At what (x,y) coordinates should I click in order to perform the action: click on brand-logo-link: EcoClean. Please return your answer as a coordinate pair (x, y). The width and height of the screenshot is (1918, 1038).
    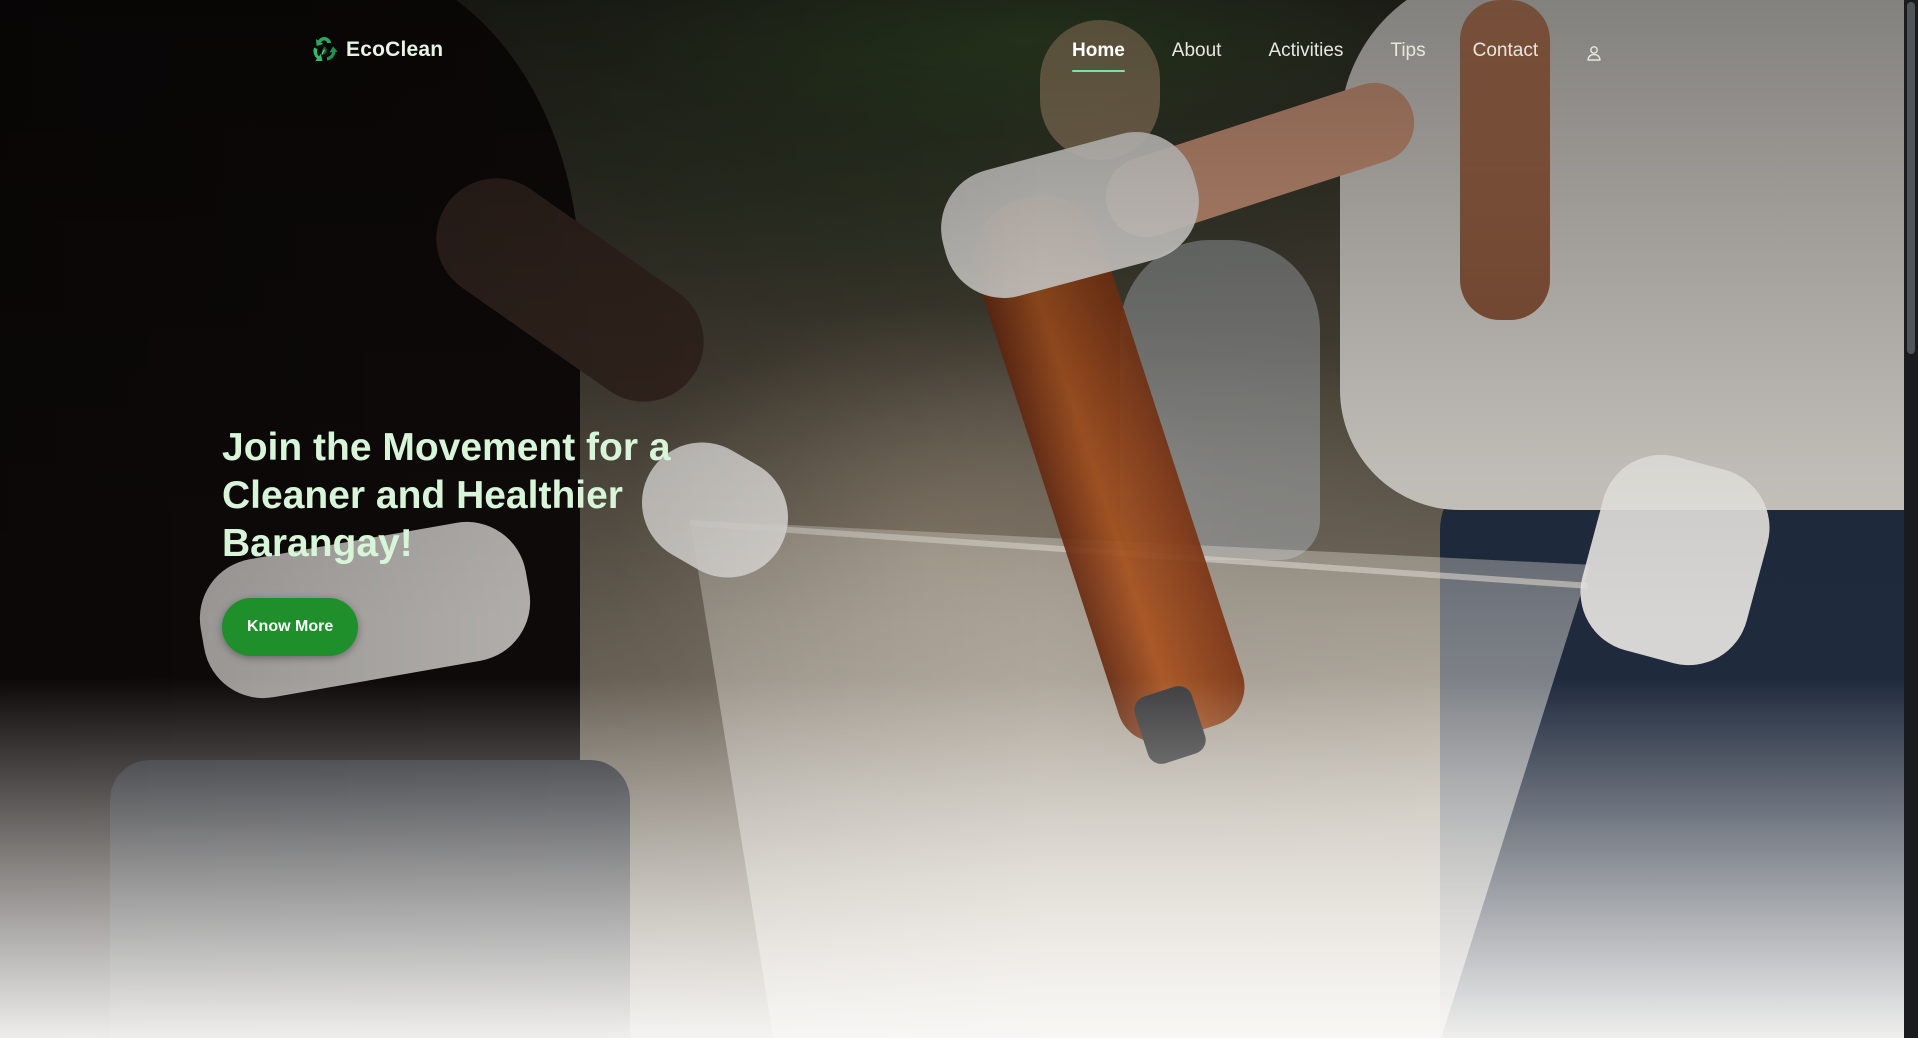
    Looking at the image, I should click on (375, 50).